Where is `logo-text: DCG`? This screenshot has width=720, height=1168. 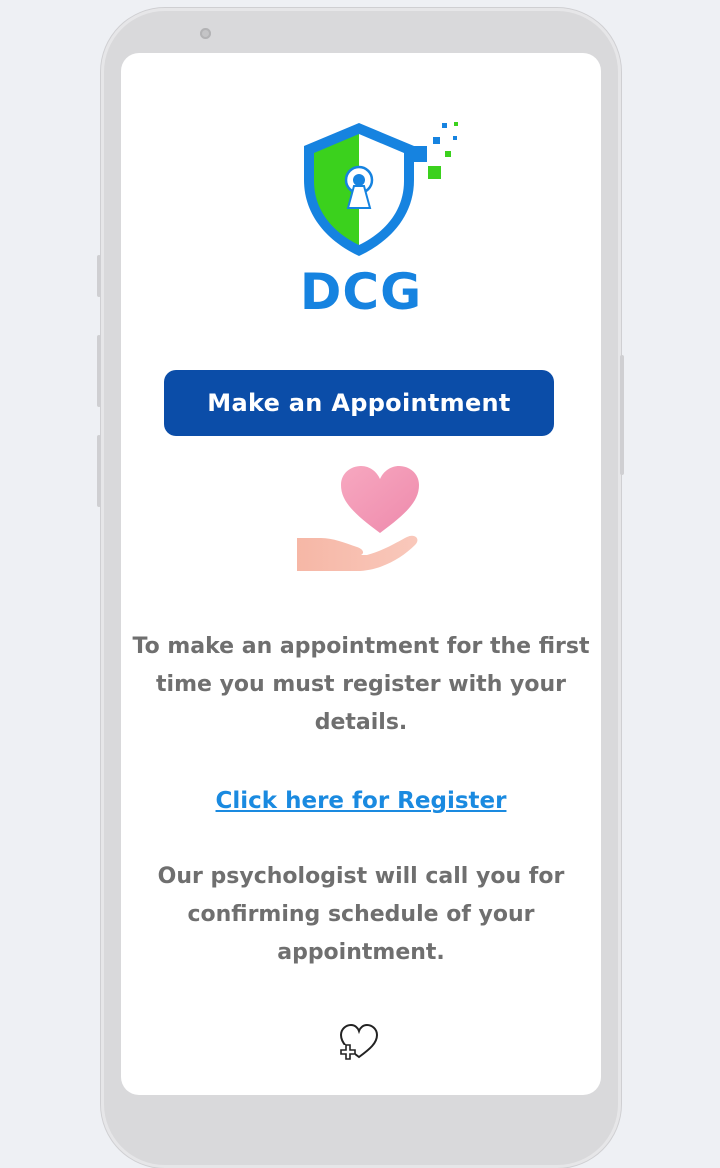 logo-text: DCG is located at coordinates (361, 292).